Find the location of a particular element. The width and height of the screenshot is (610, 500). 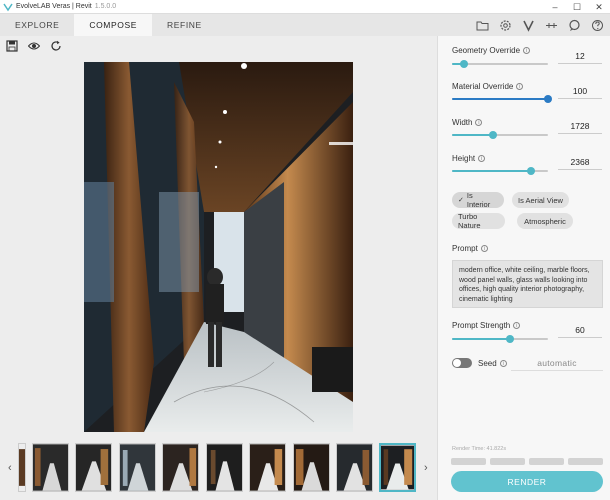

tab-compose: COMPOSE is located at coordinates (113, 25).